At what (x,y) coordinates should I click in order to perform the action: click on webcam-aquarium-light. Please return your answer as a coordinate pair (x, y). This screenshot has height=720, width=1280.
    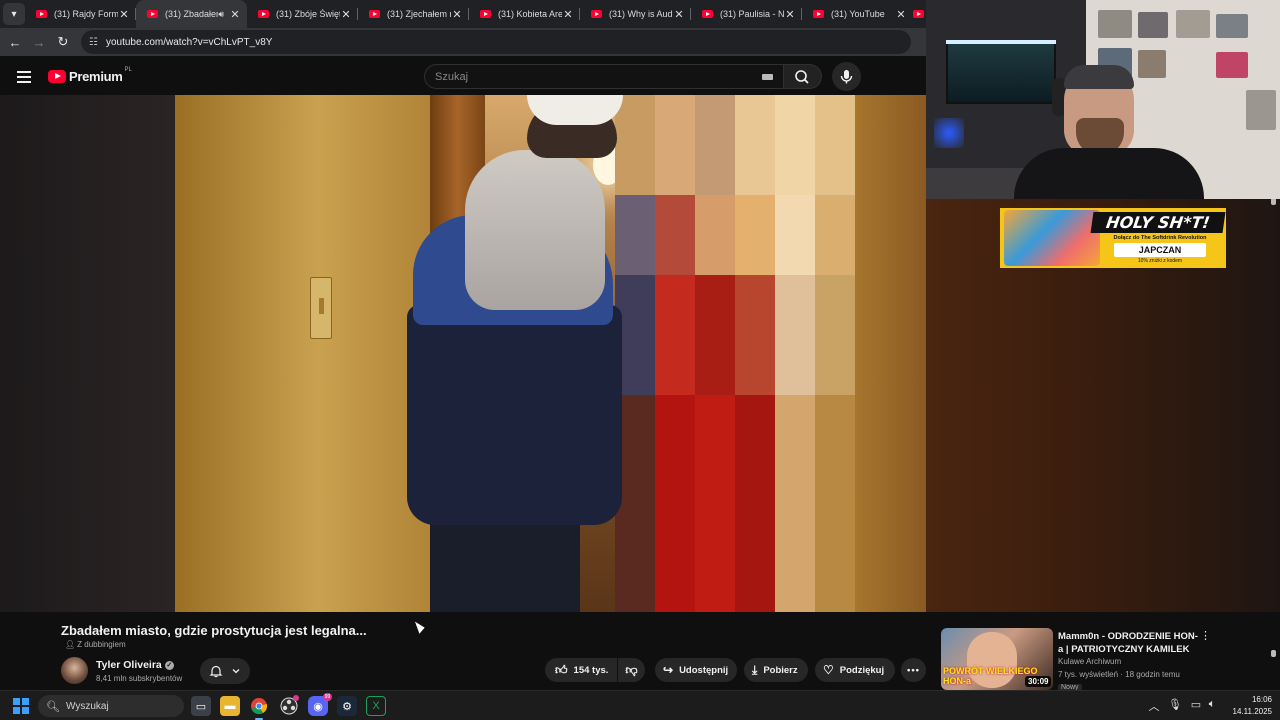
    Looking at the image, I should click on (1001, 42).